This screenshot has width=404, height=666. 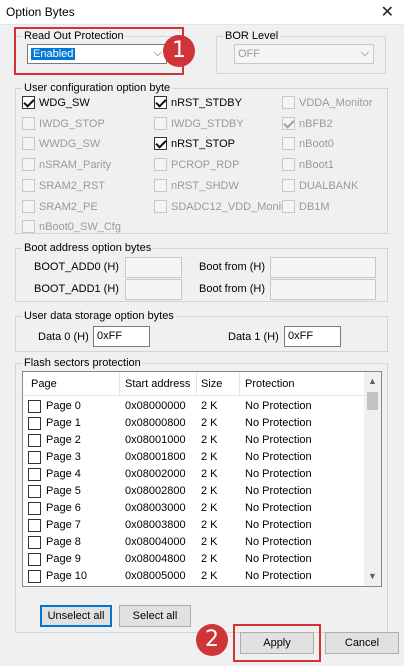 I want to click on table-row: Page 4 0x08002000 2 K No Protection, so click(x=193, y=474).